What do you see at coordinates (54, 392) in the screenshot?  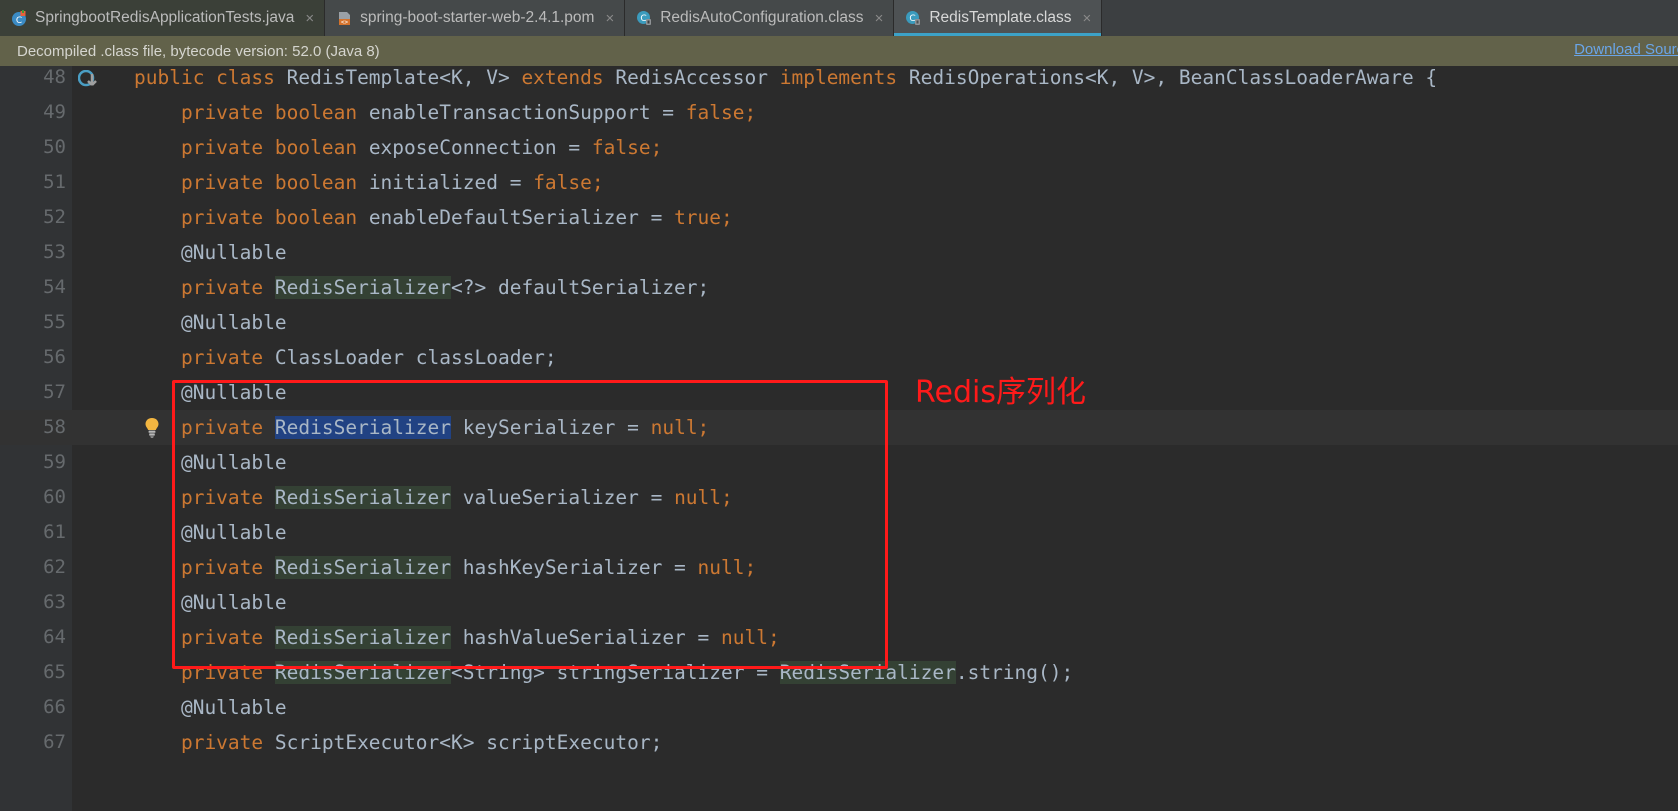 I see `line-number: 57` at bounding box center [54, 392].